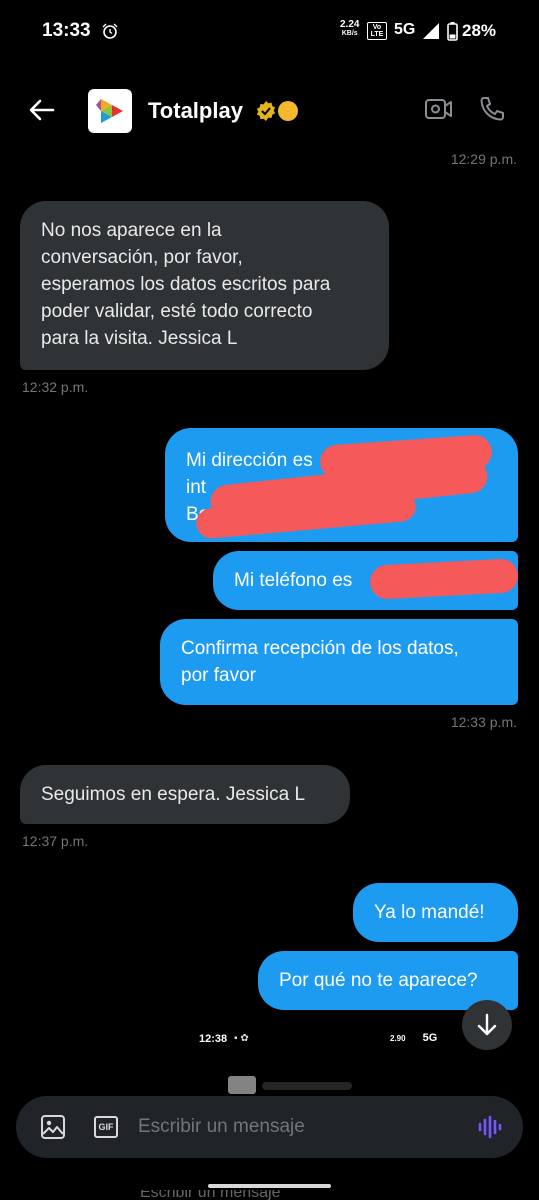 The height and width of the screenshot is (1200, 539). Describe the element at coordinates (430, 1038) in the screenshot. I see `embedded-network: 5G` at that location.